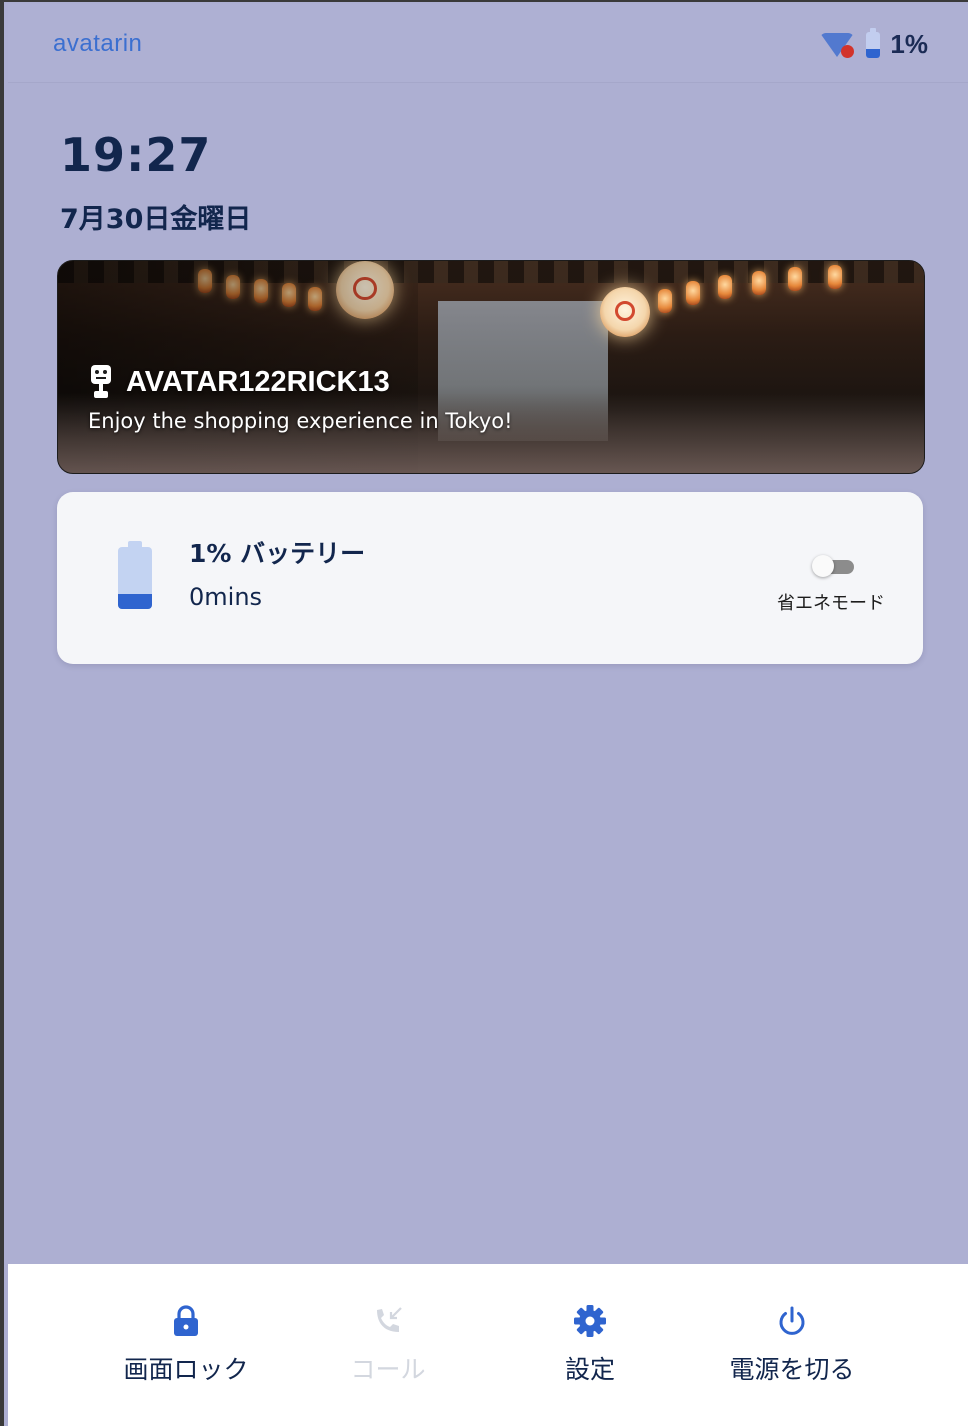  What do you see at coordinates (226, 597) in the screenshot?
I see `battery-remaining-time: 0mins` at bounding box center [226, 597].